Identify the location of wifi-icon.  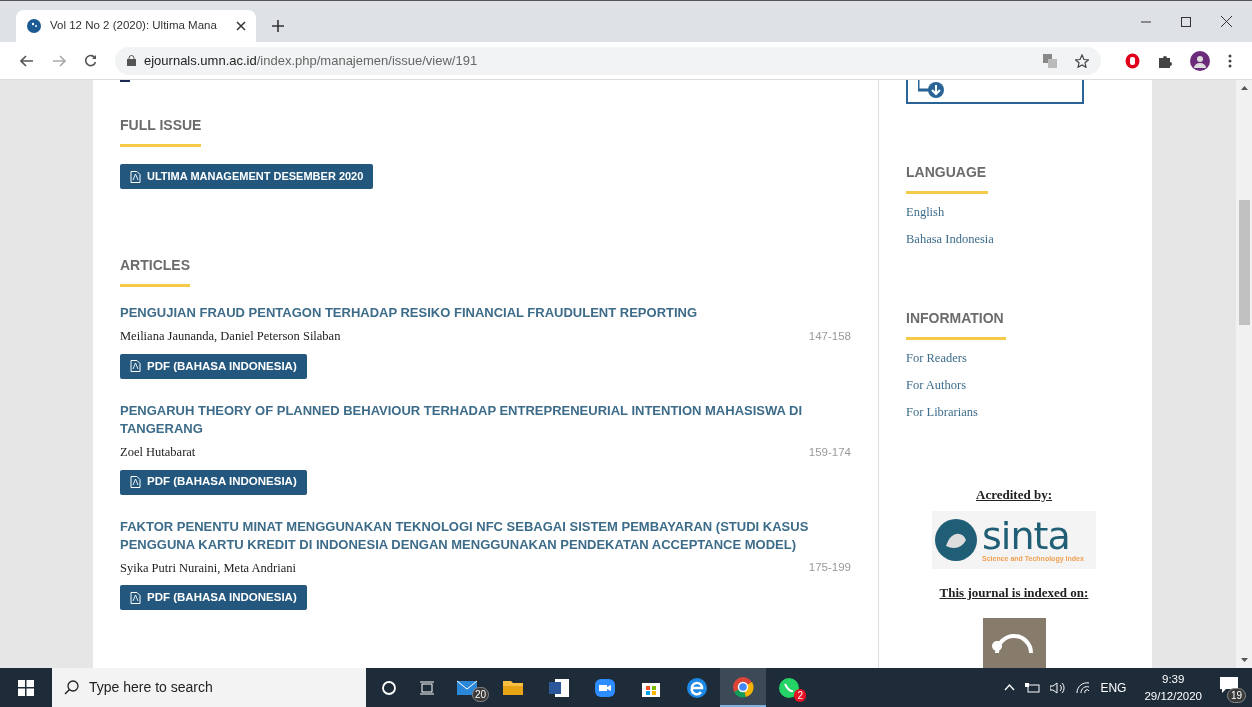
(1083, 687).